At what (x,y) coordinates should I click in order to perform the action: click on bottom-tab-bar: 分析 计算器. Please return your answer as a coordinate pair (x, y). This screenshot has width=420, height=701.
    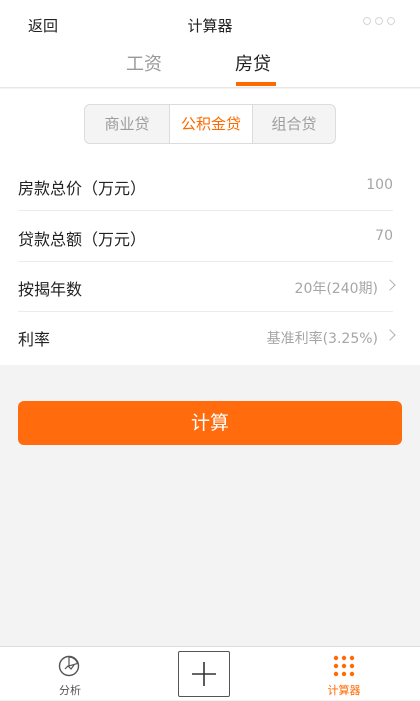
    Looking at the image, I should click on (210, 673).